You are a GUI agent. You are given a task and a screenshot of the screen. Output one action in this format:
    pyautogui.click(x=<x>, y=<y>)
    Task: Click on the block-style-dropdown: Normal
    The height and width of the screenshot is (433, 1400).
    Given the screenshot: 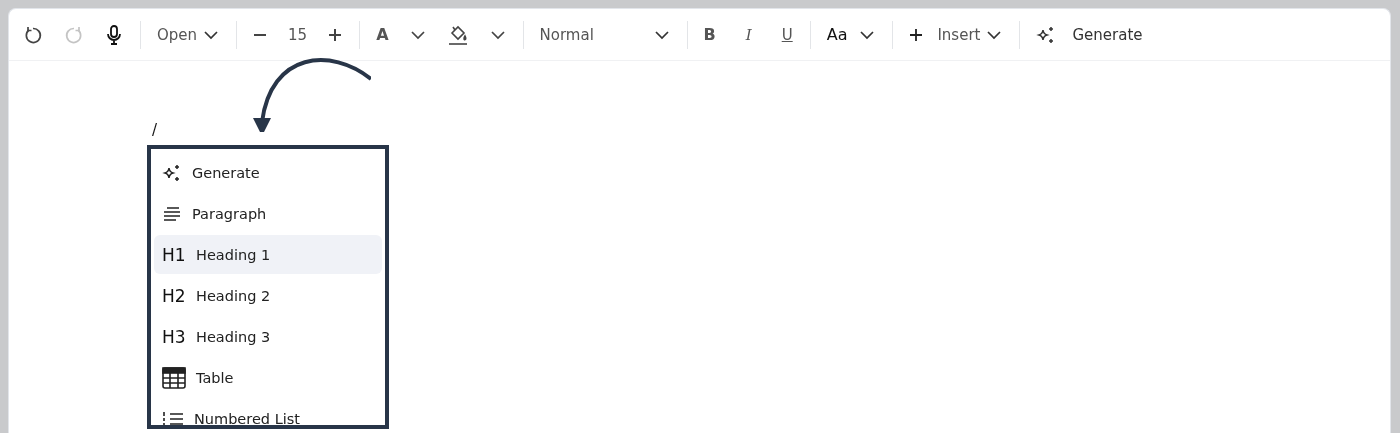 What is the action you would take?
    pyautogui.click(x=604, y=34)
    